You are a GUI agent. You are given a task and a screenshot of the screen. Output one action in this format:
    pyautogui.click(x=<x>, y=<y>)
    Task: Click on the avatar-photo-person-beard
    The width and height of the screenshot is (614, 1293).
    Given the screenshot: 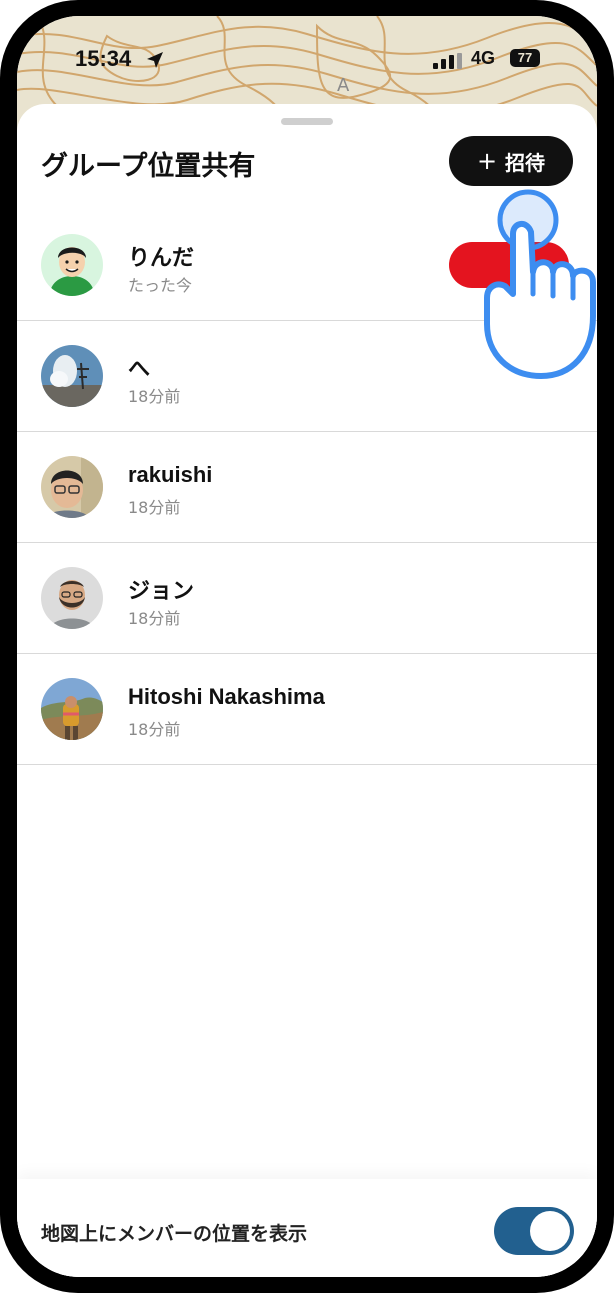 What is the action you would take?
    pyautogui.click(x=72, y=598)
    